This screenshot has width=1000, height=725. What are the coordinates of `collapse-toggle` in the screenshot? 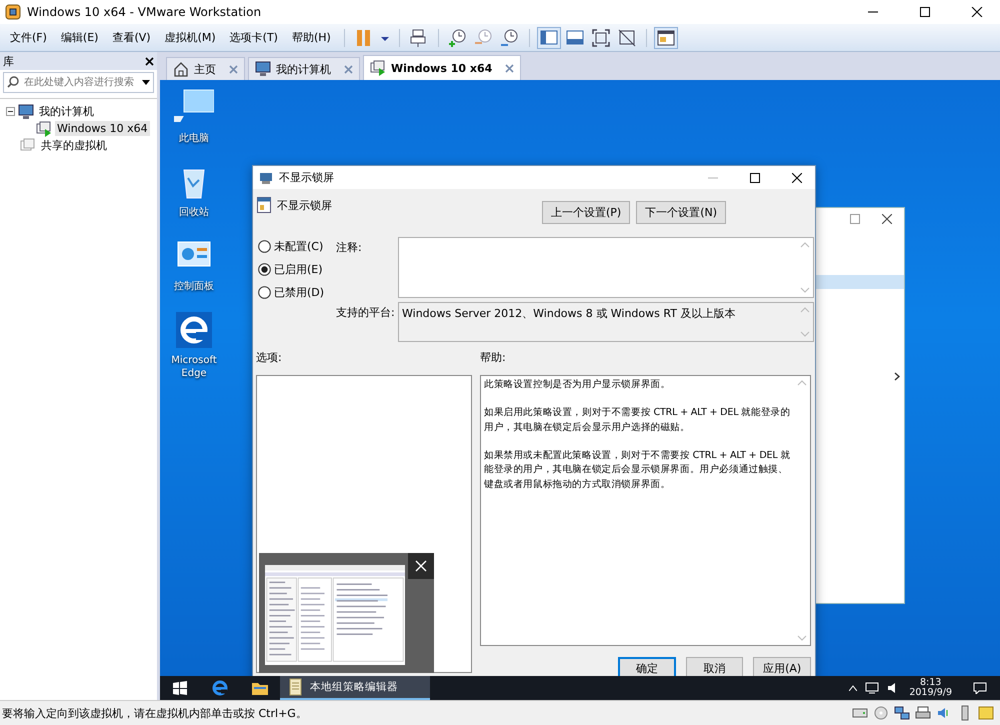 It's located at (10, 111).